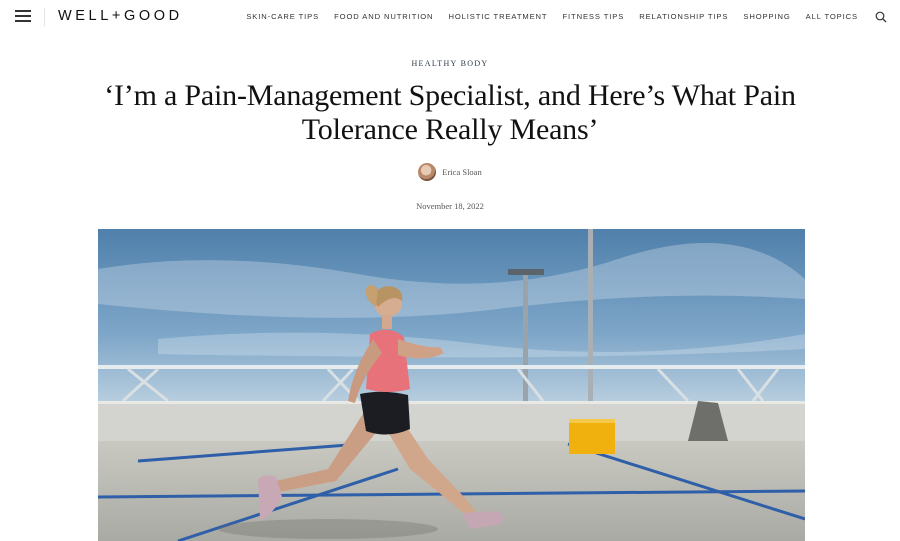 The image size is (900, 541). I want to click on nav-item-skin-care-tips: SKIN-CARE TIPS, so click(282, 16).